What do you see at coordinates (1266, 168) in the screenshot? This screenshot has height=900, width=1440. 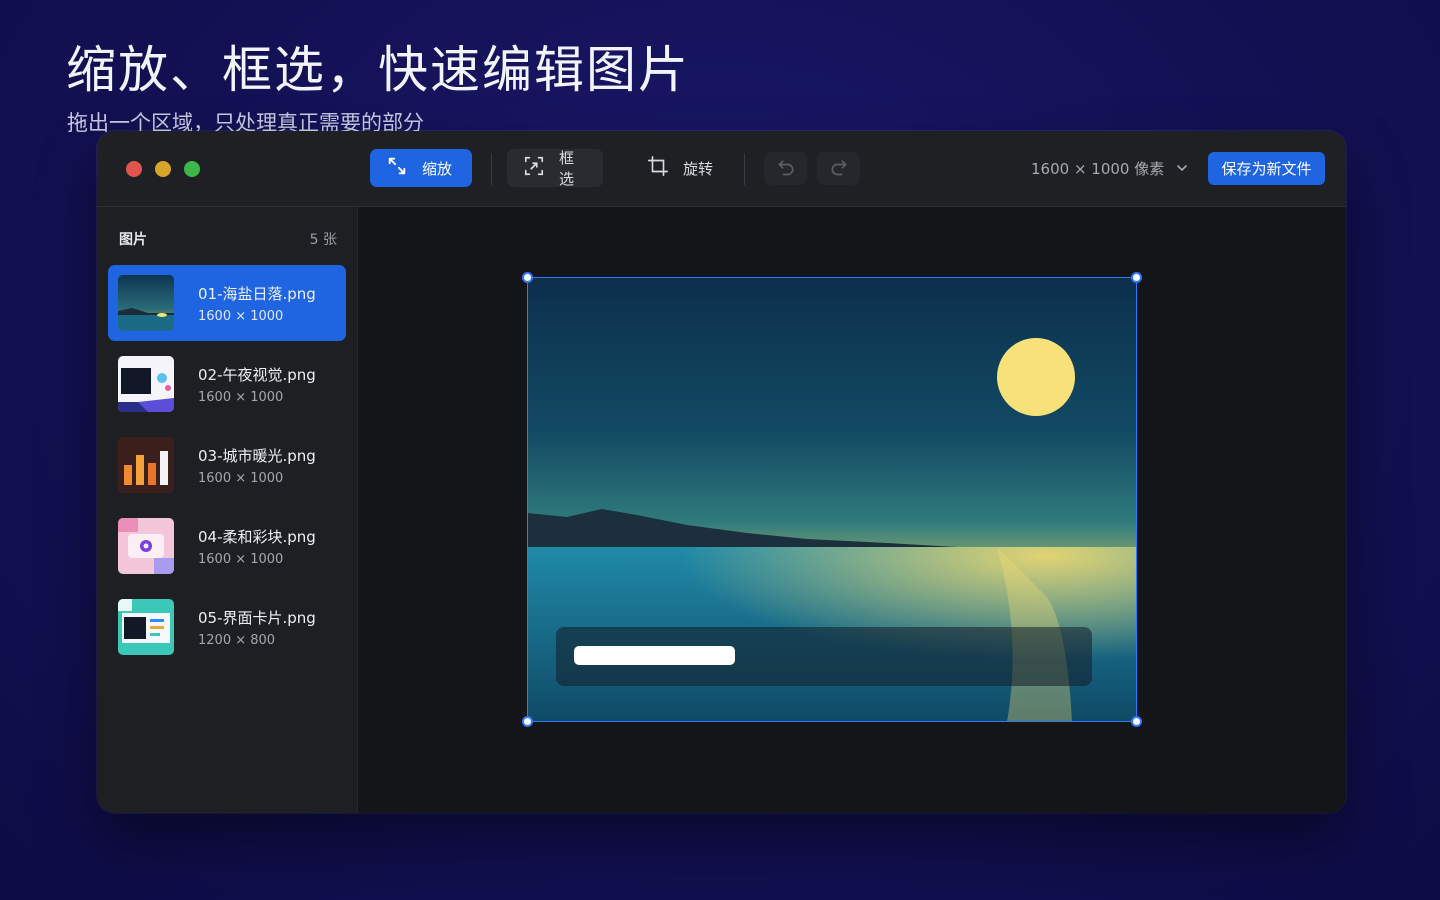 I see `save-as-new-file-button: 保存为新文件` at bounding box center [1266, 168].